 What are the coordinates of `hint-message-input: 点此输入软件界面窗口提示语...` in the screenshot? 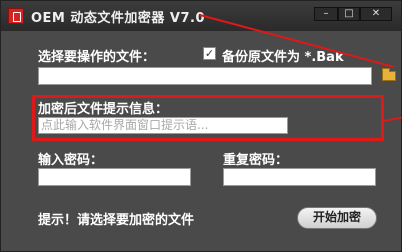 It's located at (163, 125).